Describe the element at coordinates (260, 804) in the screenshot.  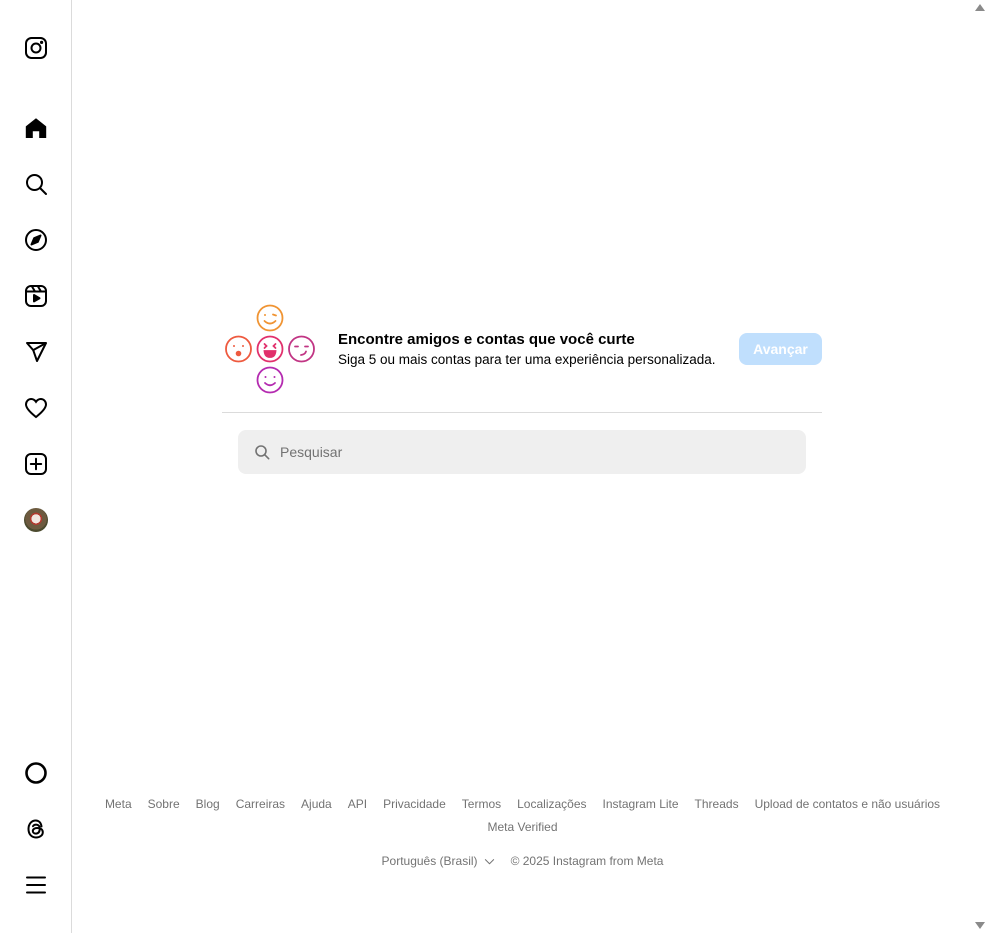
I see `footer-link-carreiras: Carreiras` at that location.